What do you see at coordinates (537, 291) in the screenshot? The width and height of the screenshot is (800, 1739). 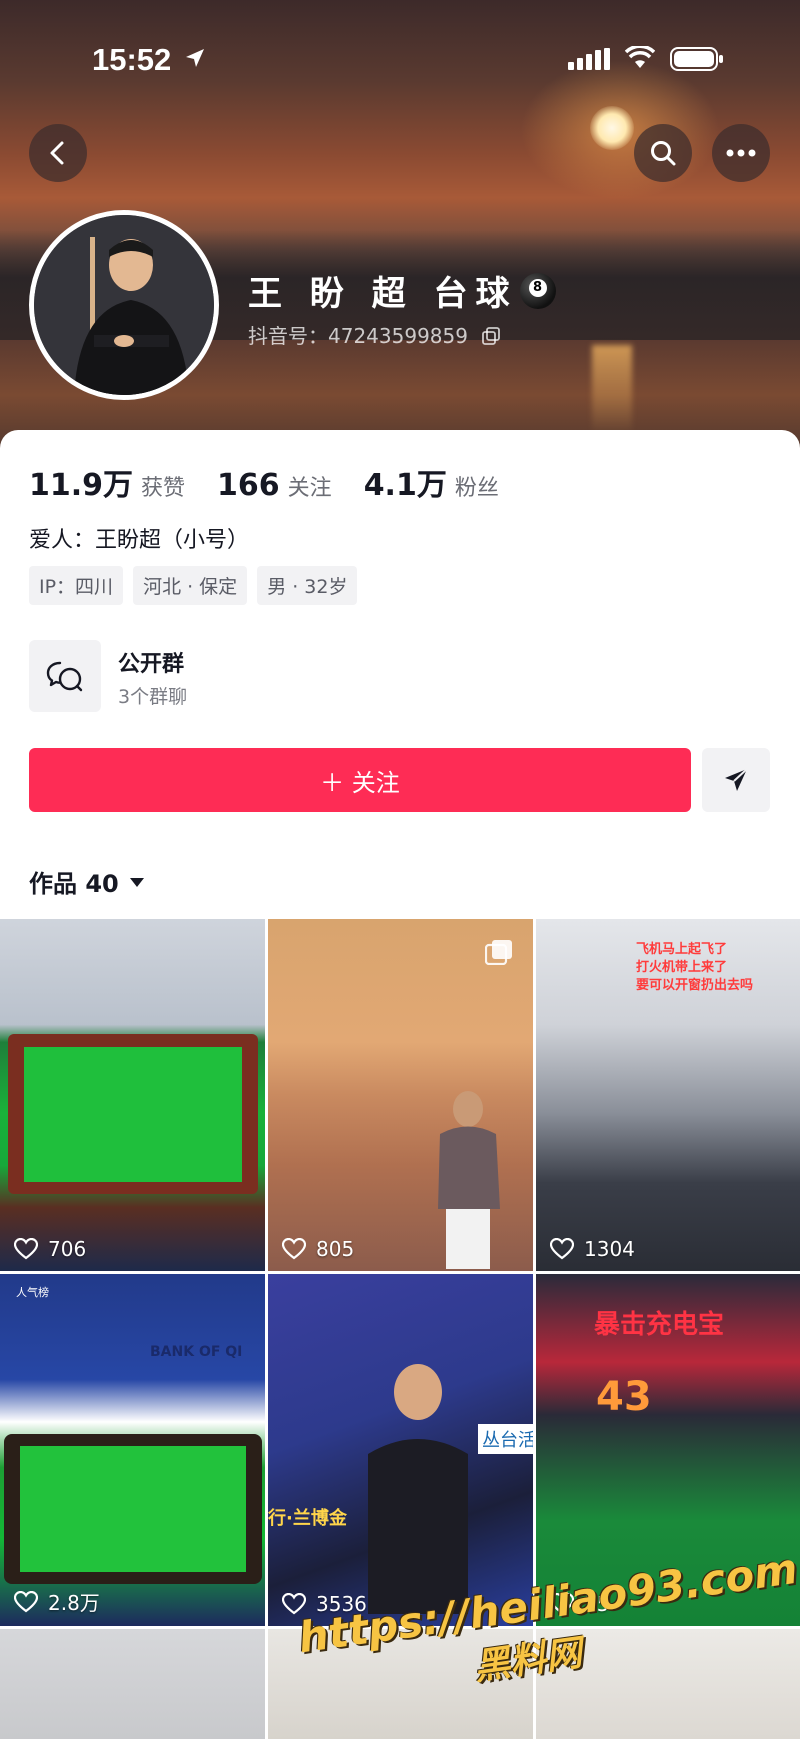 I see `billiard-ball-icon` at bounding box center [537, 291].